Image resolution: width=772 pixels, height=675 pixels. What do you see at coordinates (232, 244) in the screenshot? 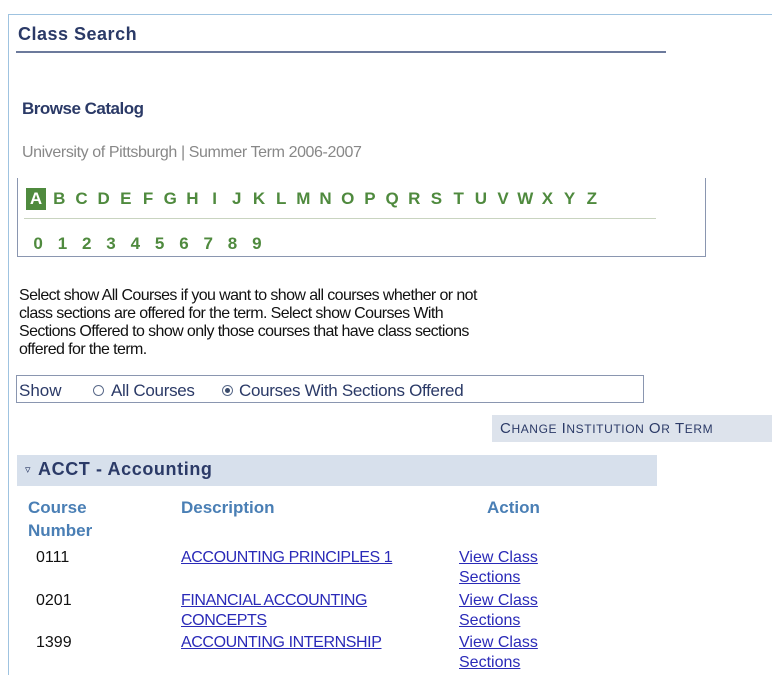
I see `digit-index-link-8: 8` at bounding box center [232, 244].